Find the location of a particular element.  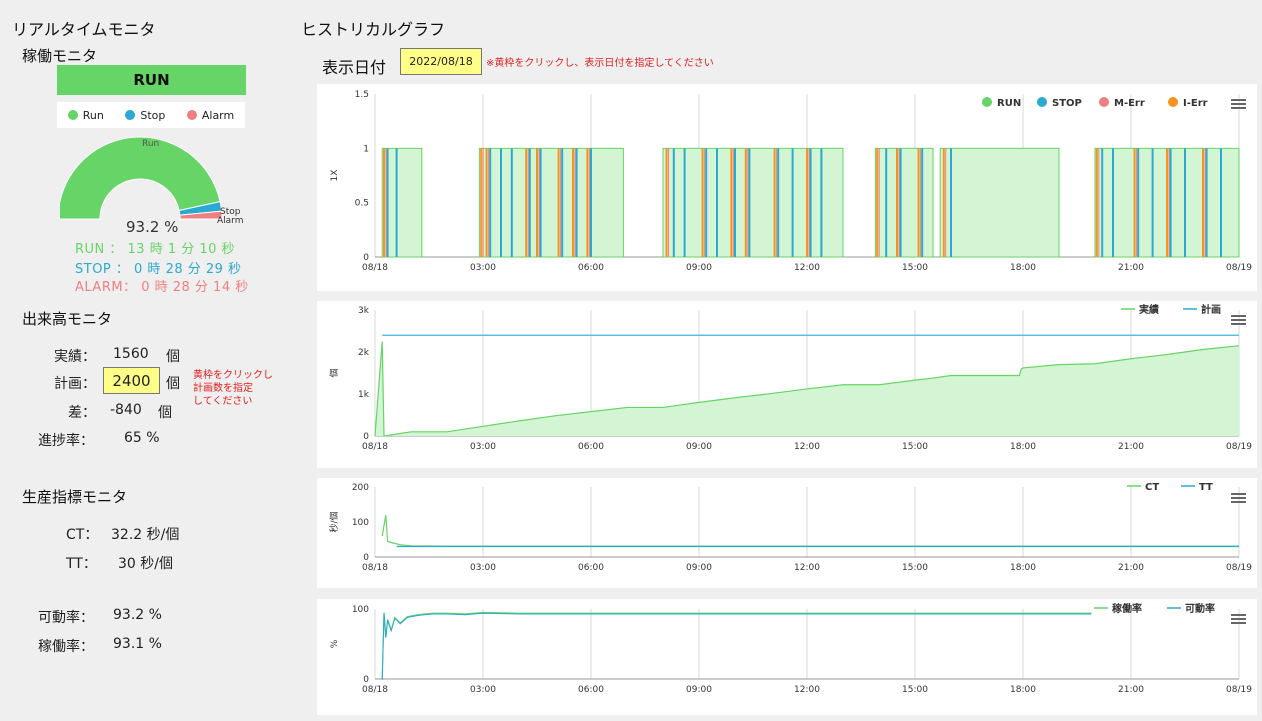

actual-label: 実績： is located at coordinates (75, 357).